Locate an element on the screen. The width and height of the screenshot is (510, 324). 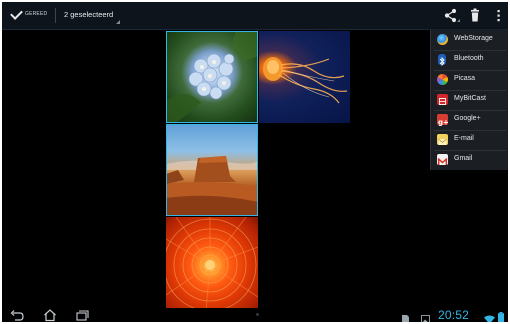
action-bar-divider is located at coordinates (55, 15).